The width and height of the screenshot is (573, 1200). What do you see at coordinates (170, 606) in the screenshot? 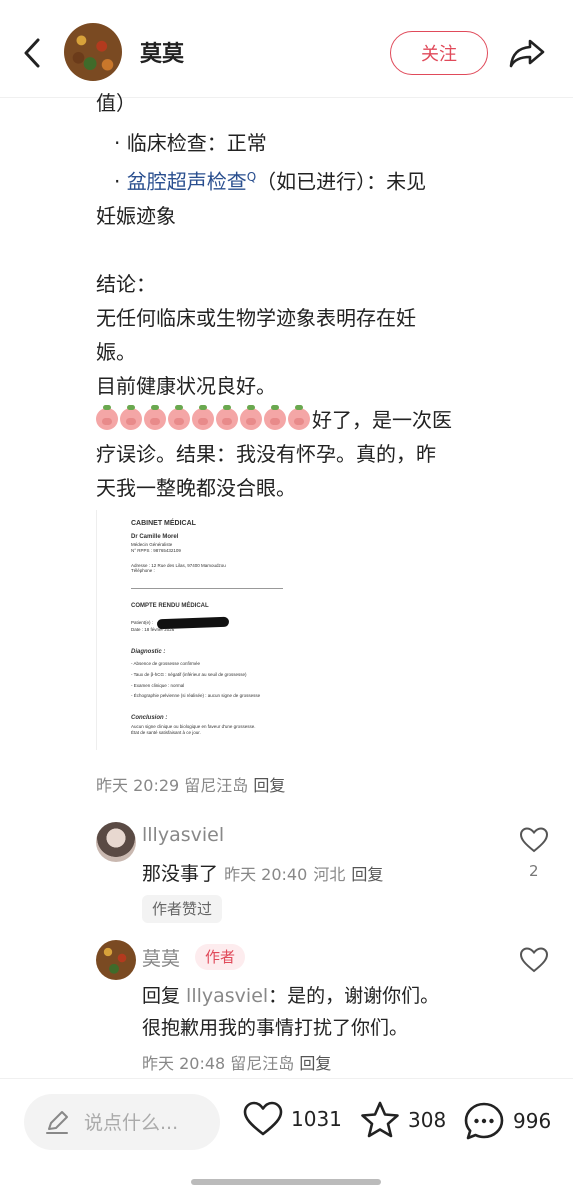
I see `doc-report-title: COMPTE RENDU MÉDICAL` at bounding box center [170, 606].